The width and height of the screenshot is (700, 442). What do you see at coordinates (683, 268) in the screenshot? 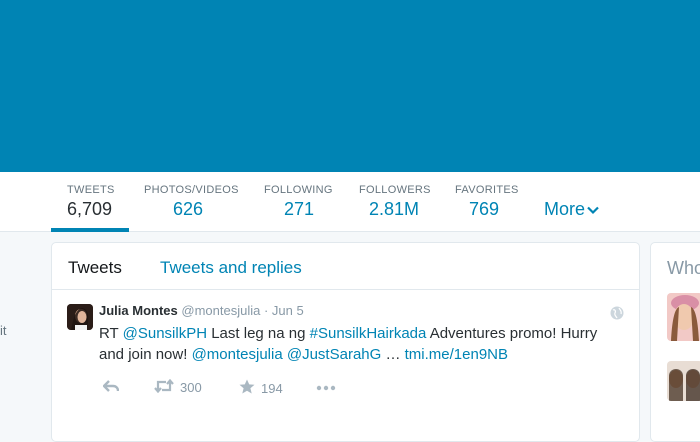
I see `who-to-follow-title: Who` at bounding box center [683, 268].